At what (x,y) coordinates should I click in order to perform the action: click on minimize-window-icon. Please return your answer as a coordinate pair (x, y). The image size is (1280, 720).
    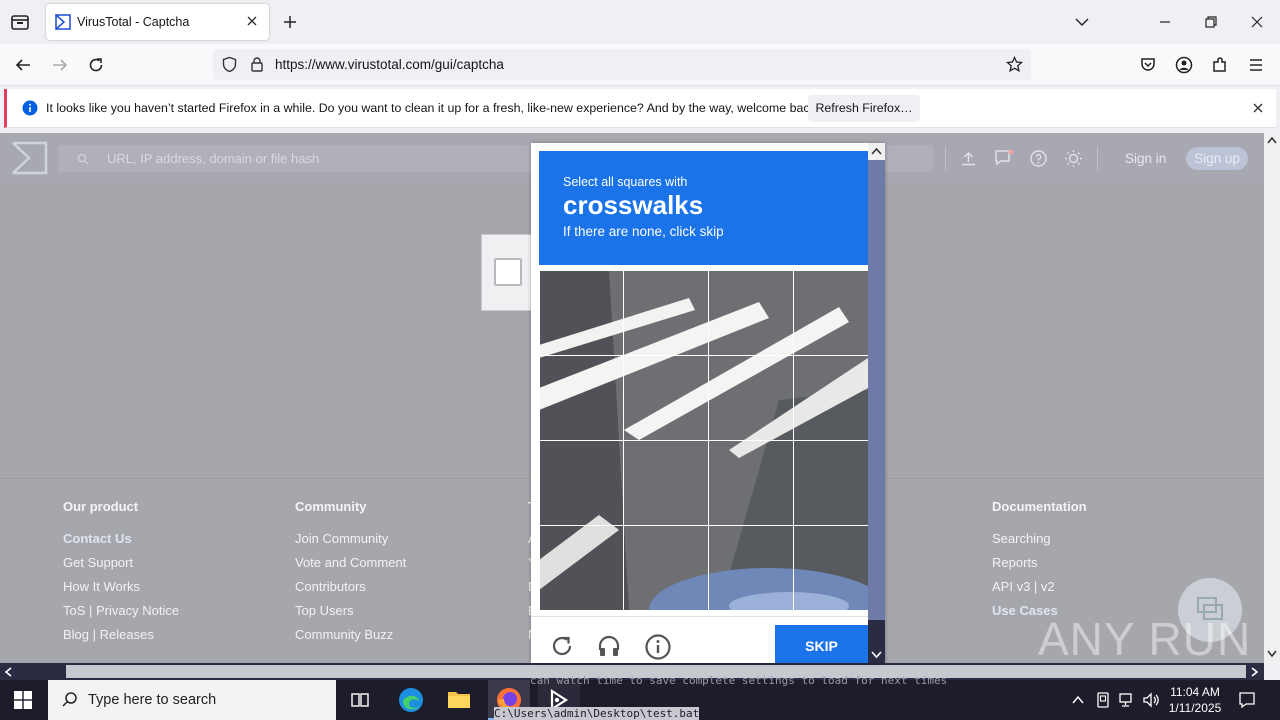
    Looking at the image, I should click on (1165, 22).